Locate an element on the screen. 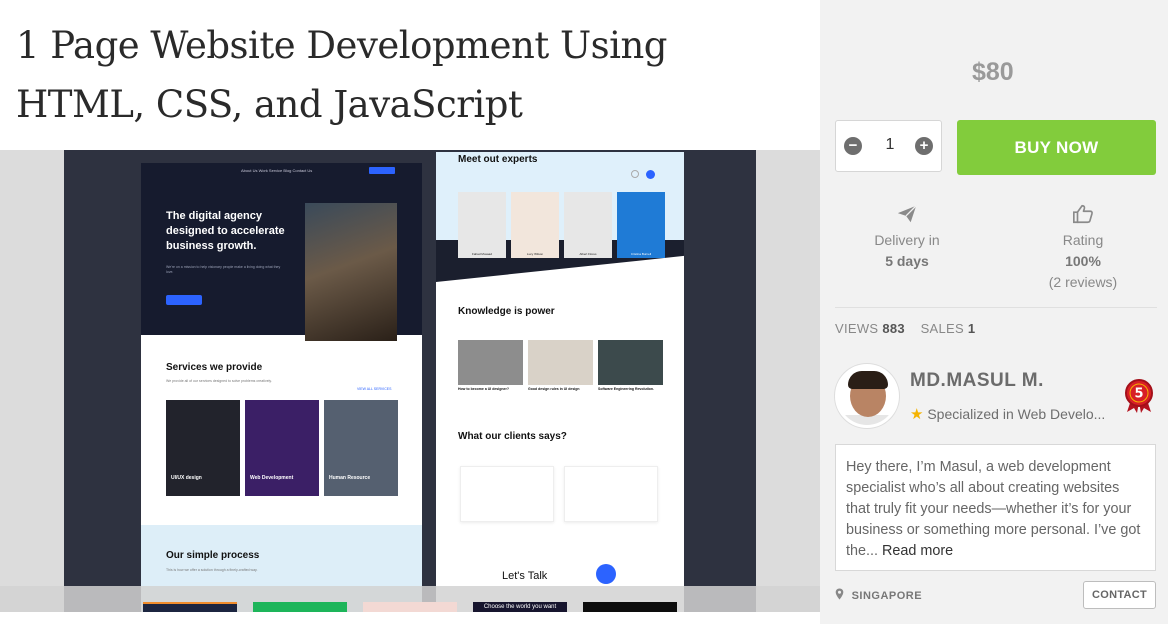 The image size is (1168, 624). preview-card: UI/UX design is located at coordinates (203, 448).